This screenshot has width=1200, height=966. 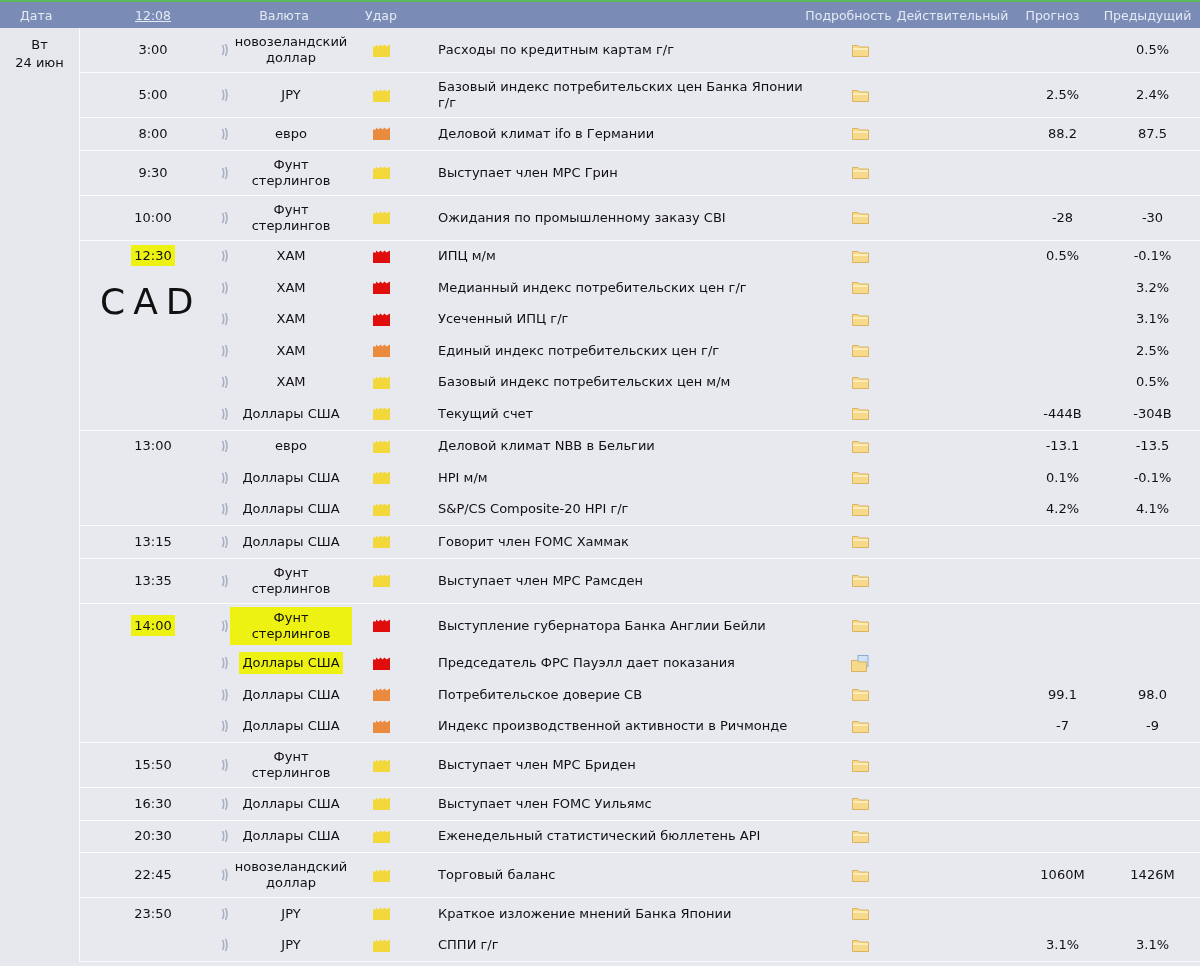 What do you see at coordinates (546, 446) in the screenshot?
I see `event-title: Деловой климат NBB в Бельгии` at bounding box center [546, 446].